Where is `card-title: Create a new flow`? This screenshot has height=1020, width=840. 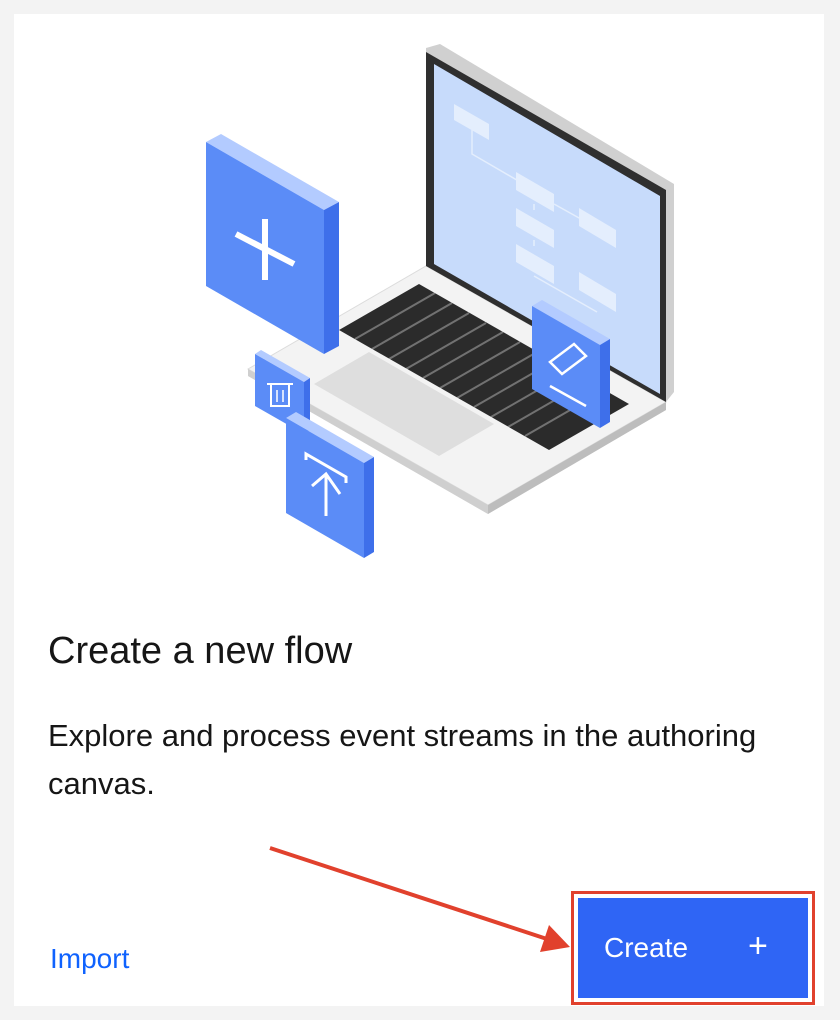
card-title: Create a new flow is located at coordinates (200, 651).